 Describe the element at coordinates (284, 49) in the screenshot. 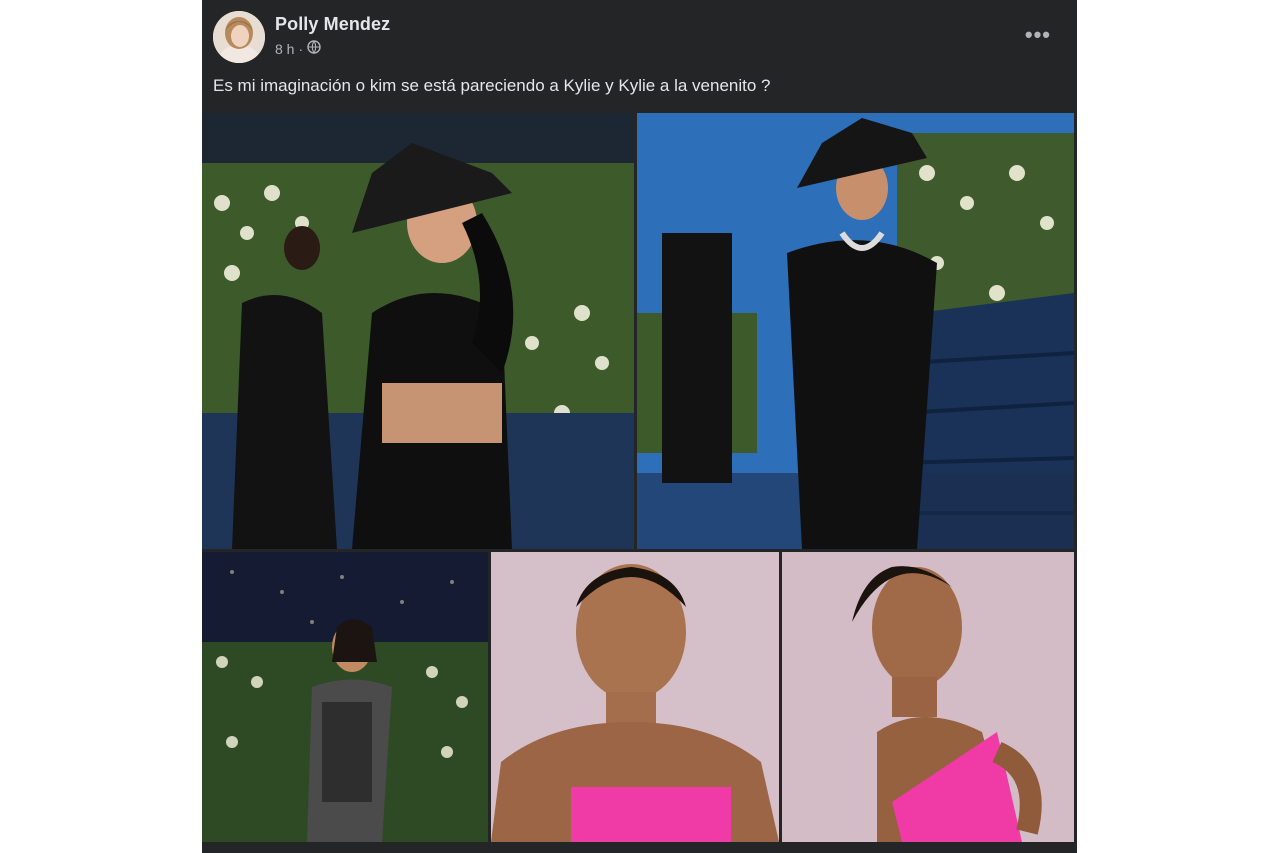

I see `post-time: 8 h` at that location.